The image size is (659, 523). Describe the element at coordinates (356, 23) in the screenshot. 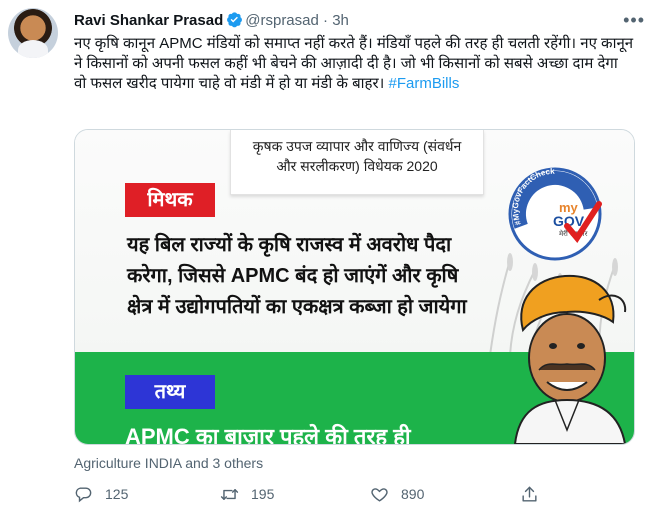

I see `tweet-header: Ravi Shankar Prasad @rsprasad · 3h` at that location.